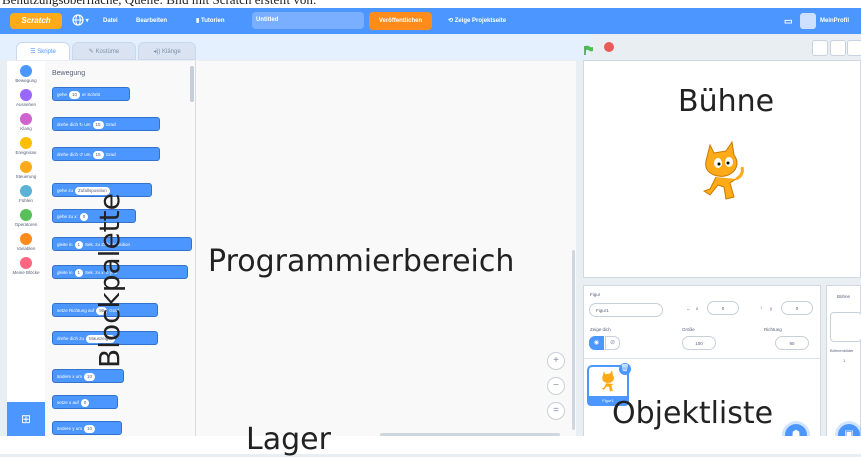  What do you see at coordinates (595, 294) in the screenshot?
I see `sprite-name-label: Figur` at bounding box center [595, 294].